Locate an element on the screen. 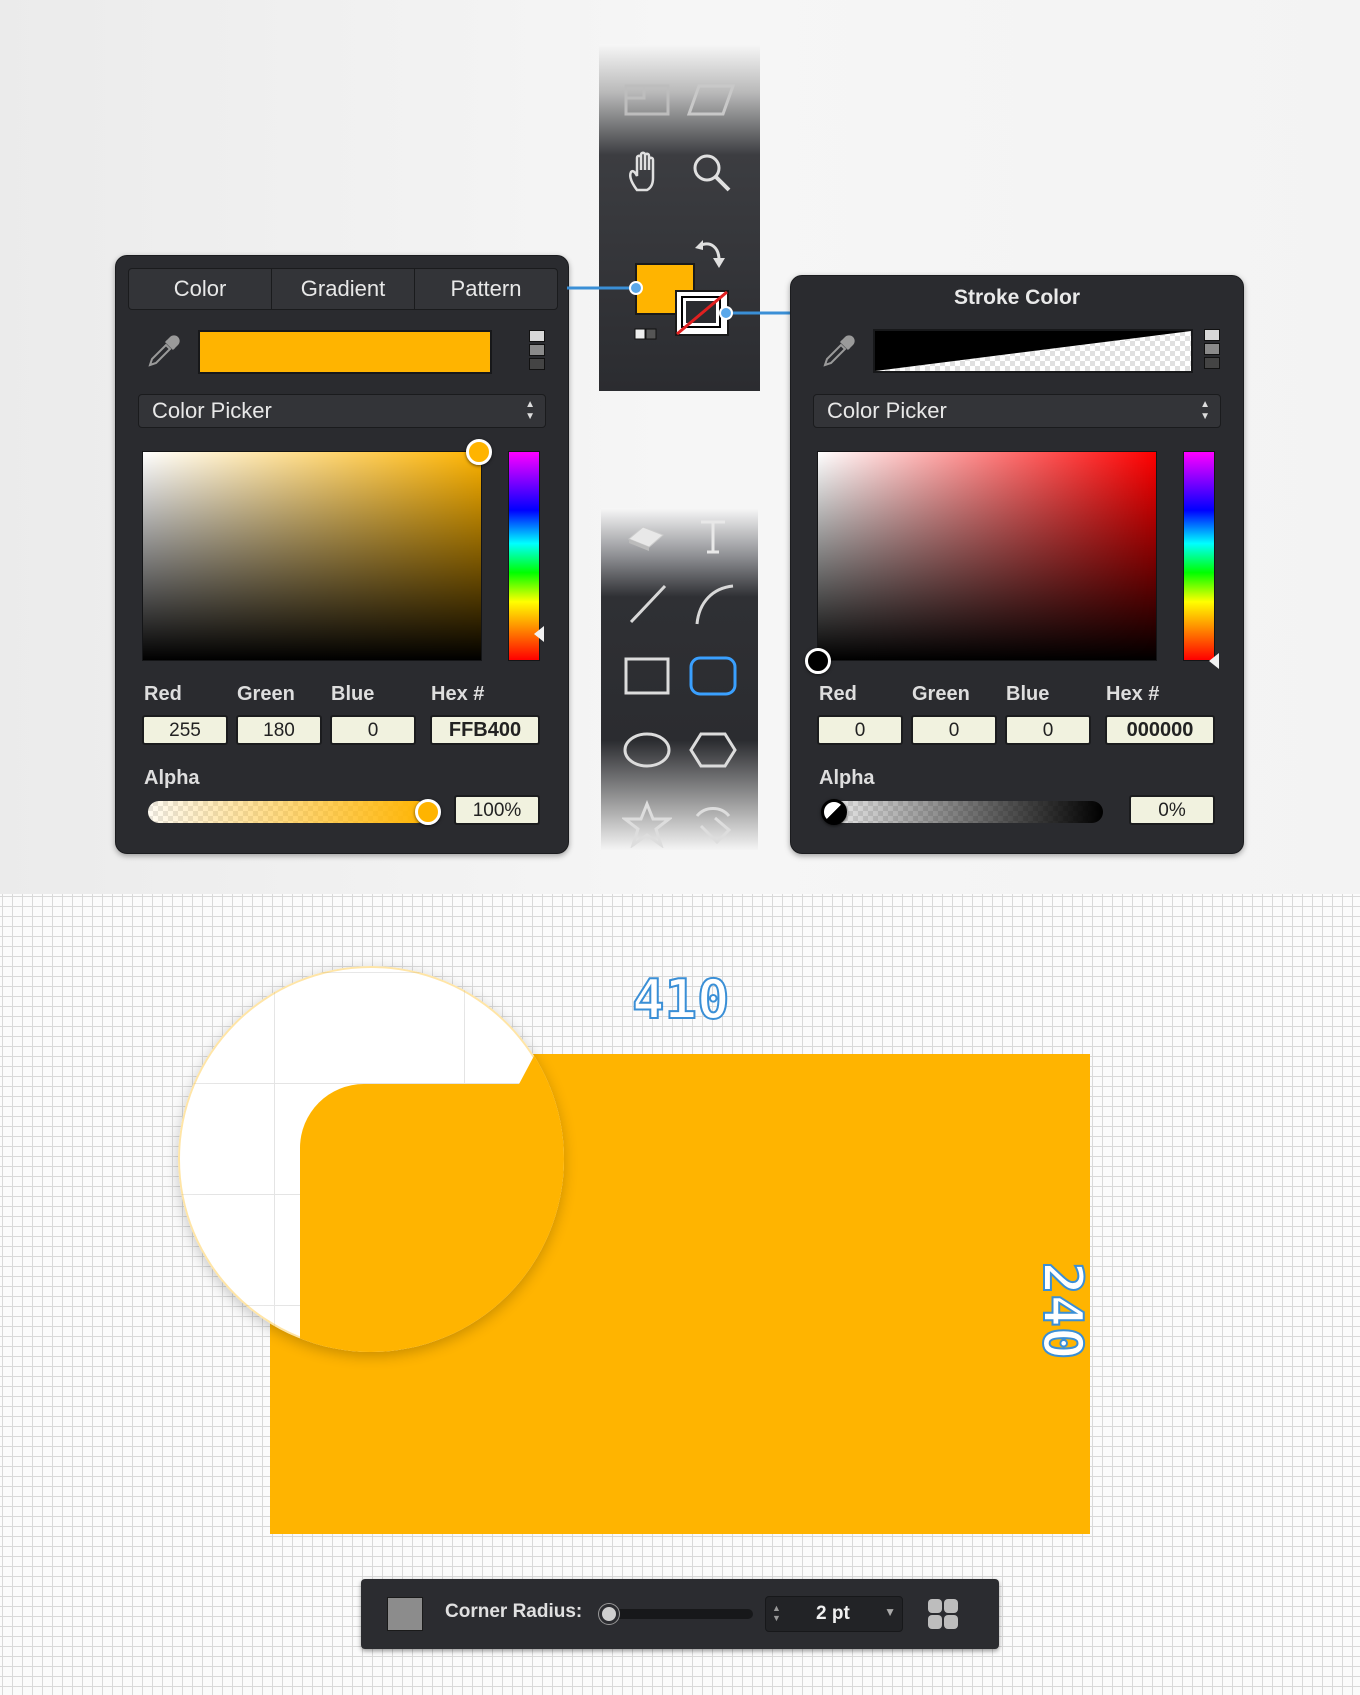  stroke-hue-marker is located at coordinates (1214, 661).